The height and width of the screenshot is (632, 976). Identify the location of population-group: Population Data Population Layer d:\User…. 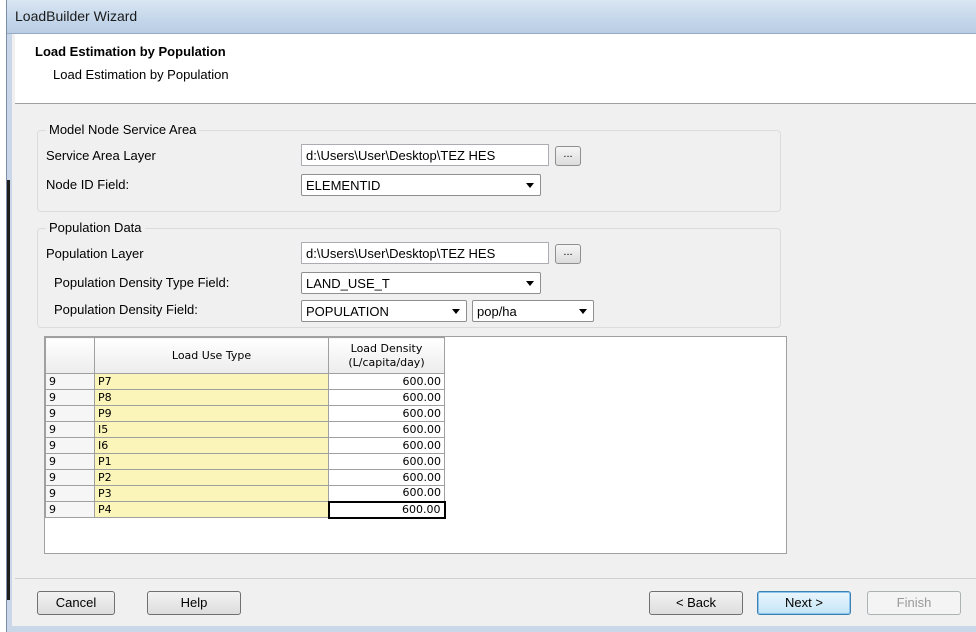
(409, 274).